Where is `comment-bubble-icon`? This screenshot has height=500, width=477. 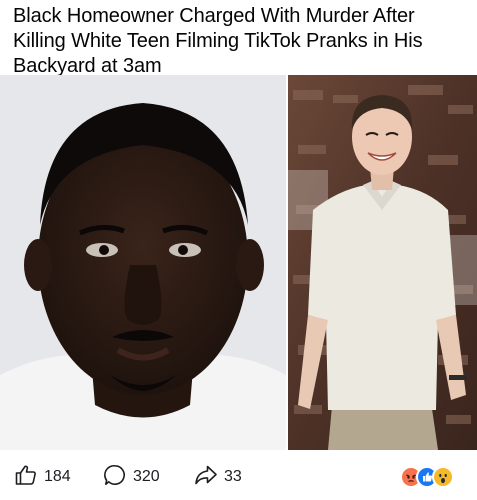 comment-bubble-icon is located at coordinates (115, 477).